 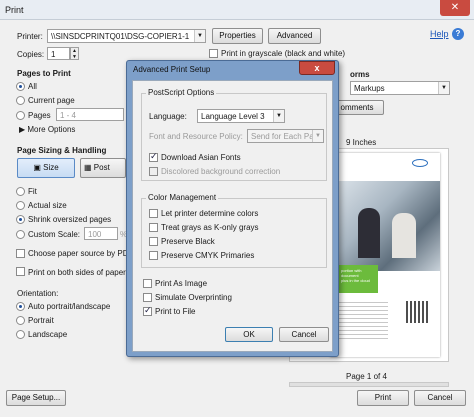 I want to click on discolored-bg-checkbox, so click(x=153, y=171).